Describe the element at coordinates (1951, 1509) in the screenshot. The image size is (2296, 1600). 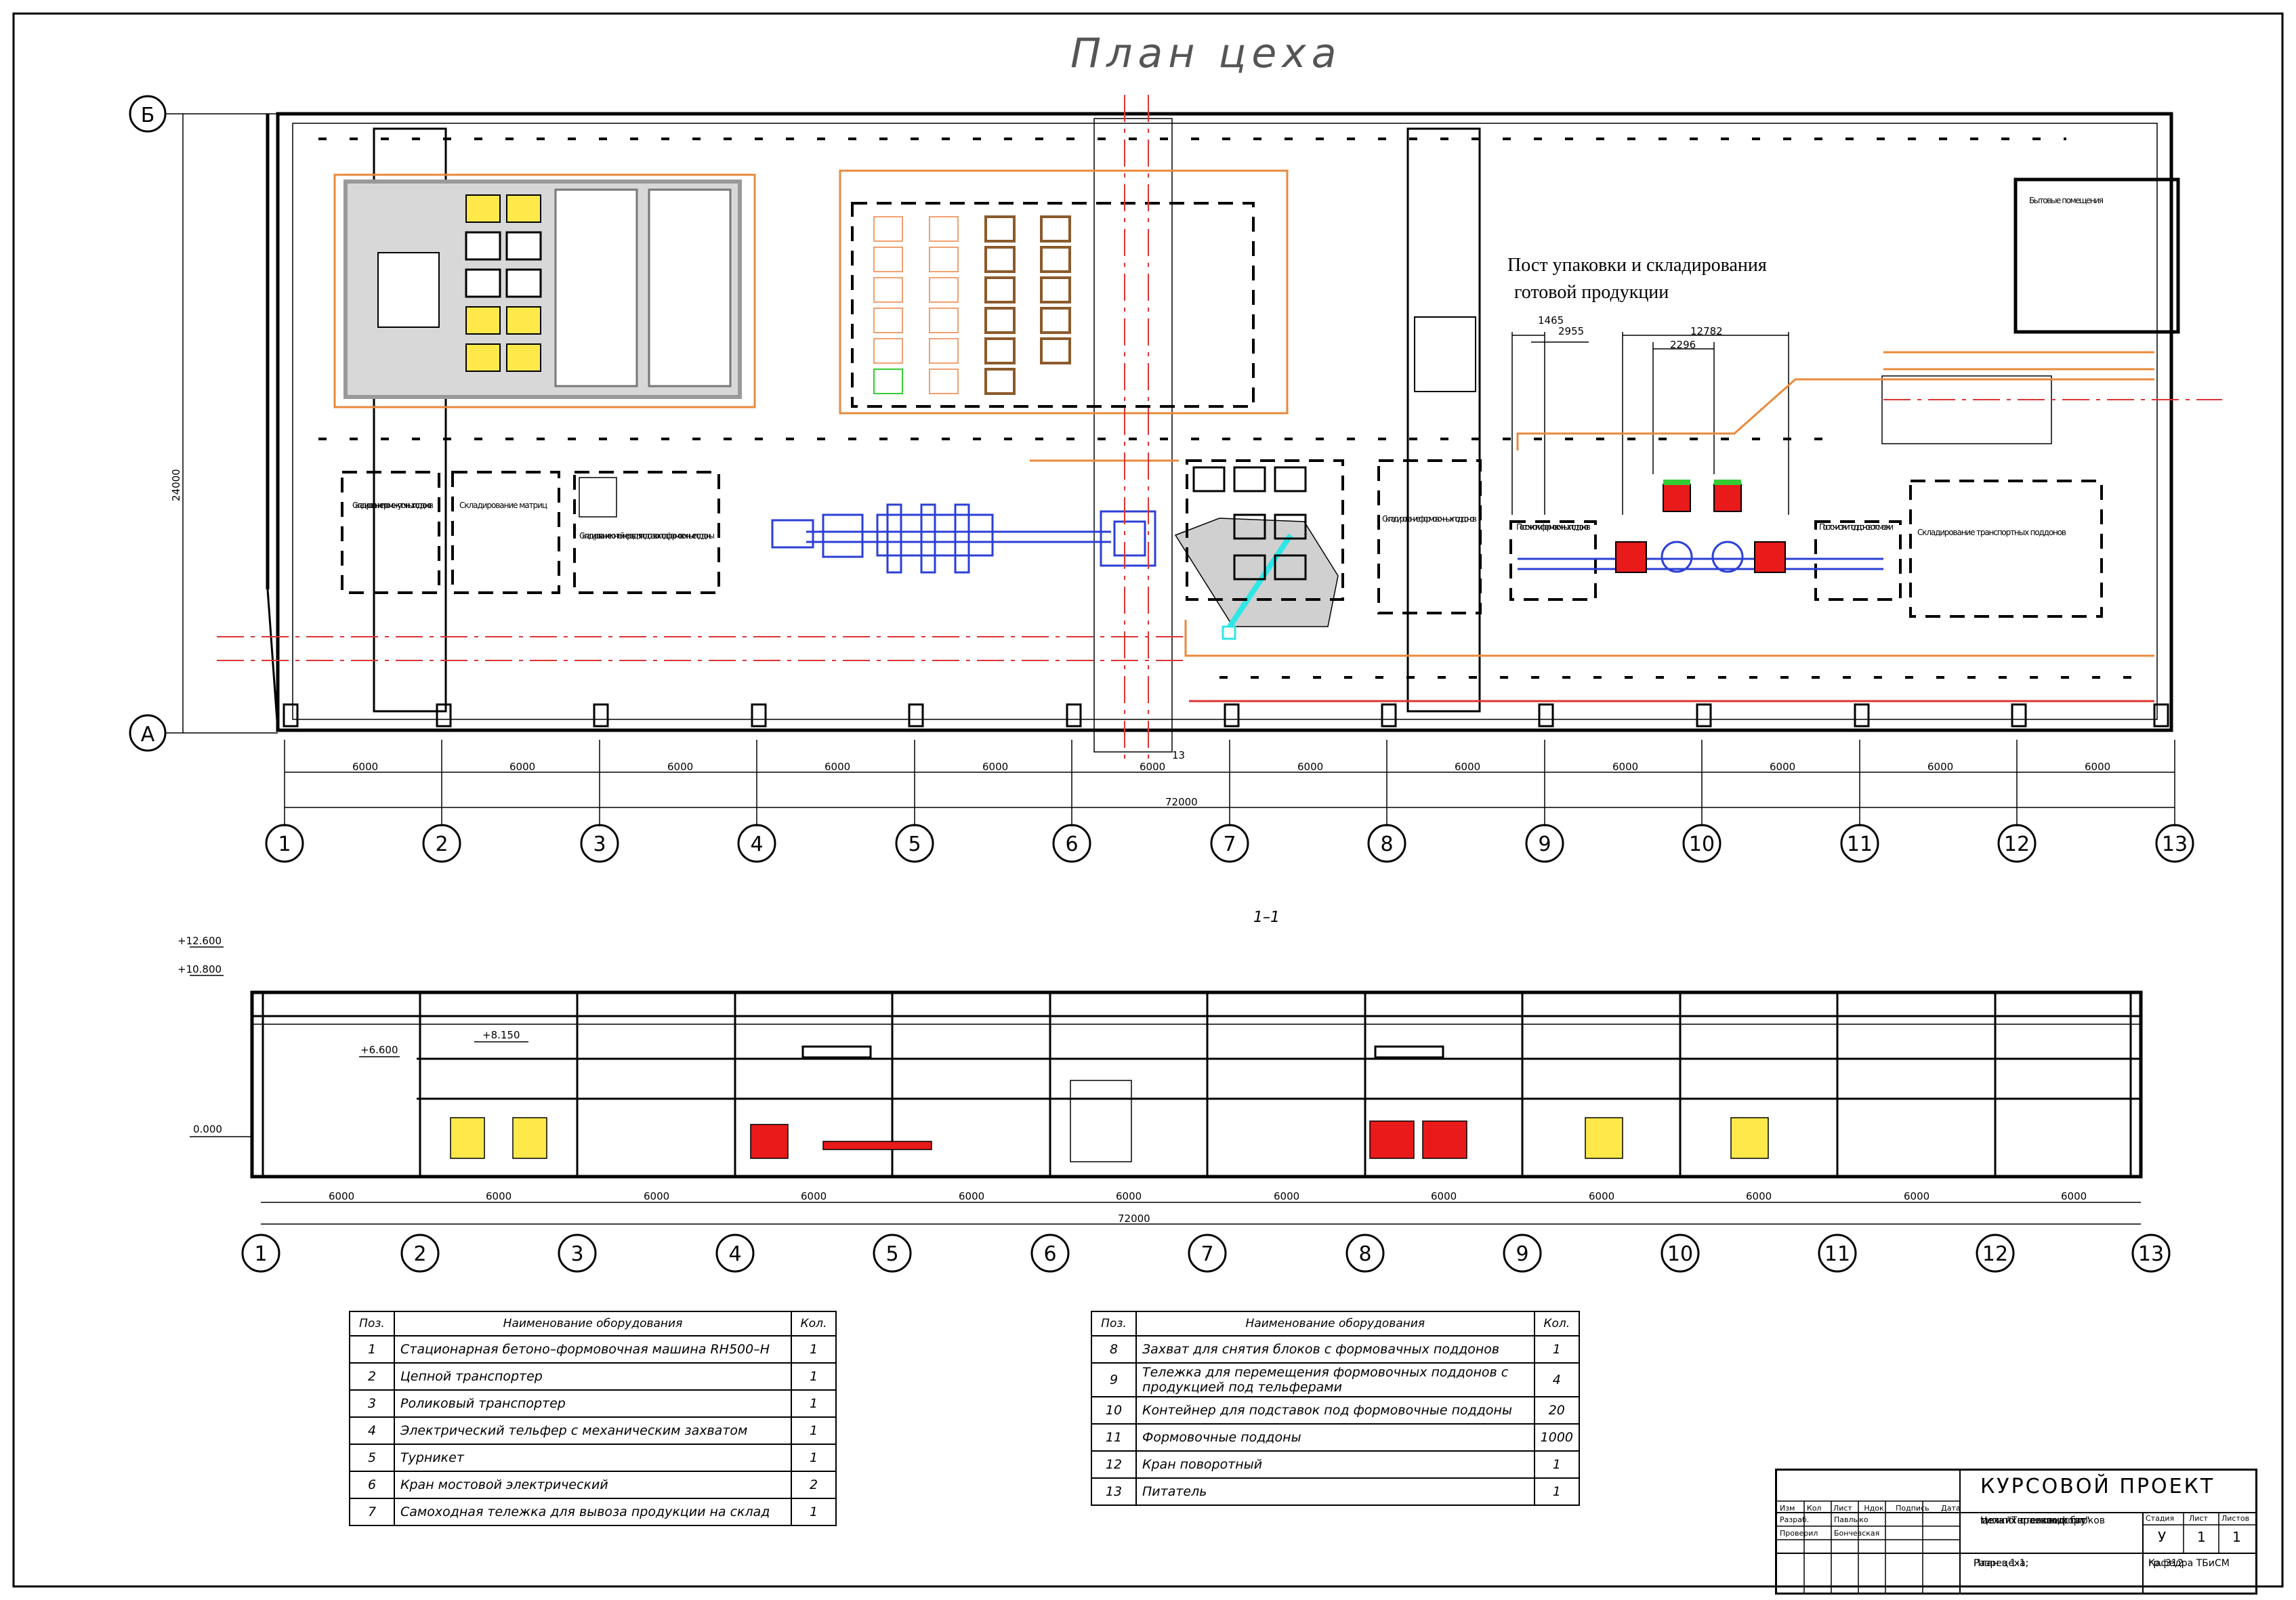
I see `col-data: Дата` at that location.